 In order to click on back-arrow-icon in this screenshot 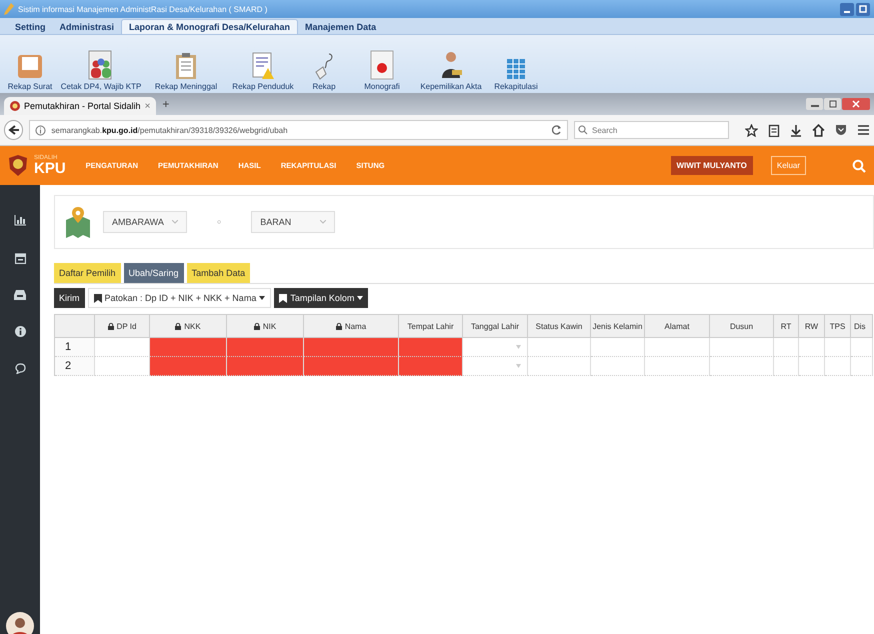, I will do `click(14, 130)`.